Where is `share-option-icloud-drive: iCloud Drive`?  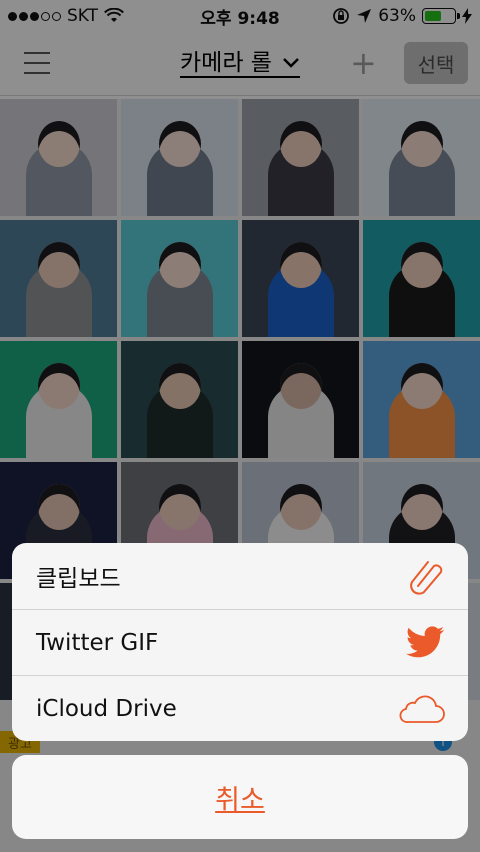 share-option-icloud-drive: iCloud Drive is located at coordinates (240, 708).